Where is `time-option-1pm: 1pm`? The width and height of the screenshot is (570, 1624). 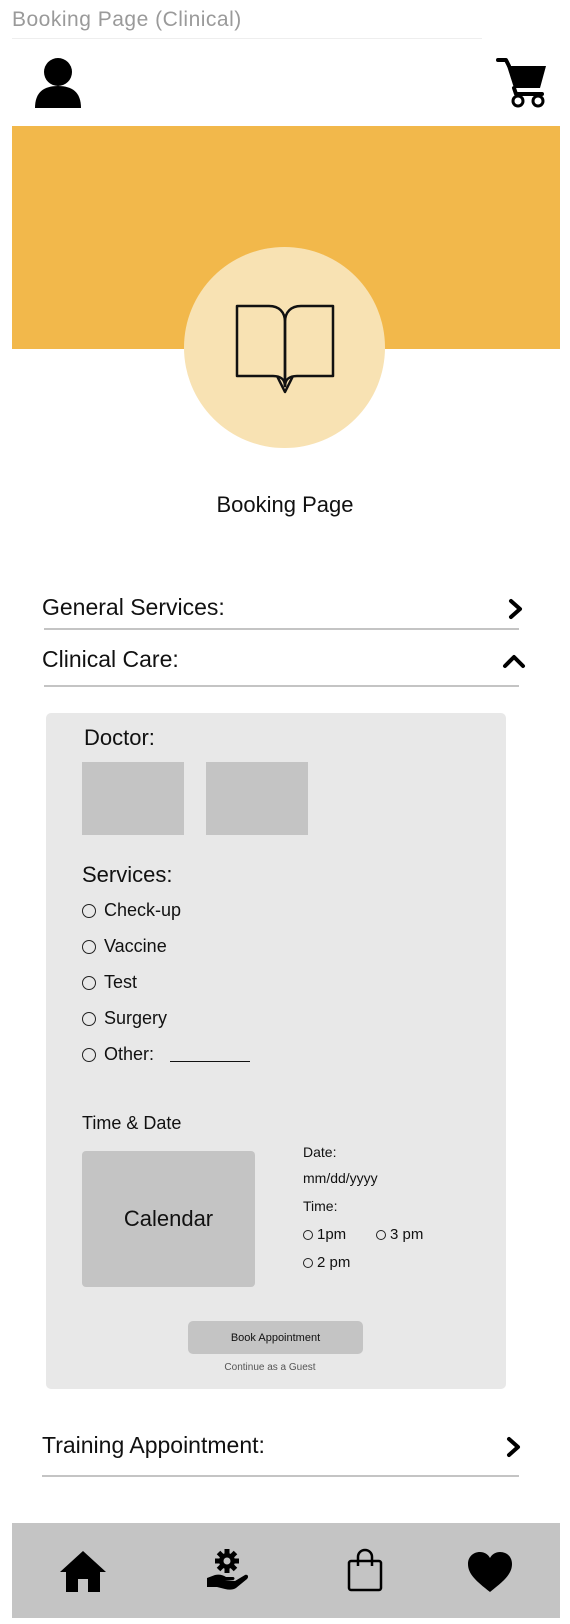 time-option-1pm: 1pm is located at coordinates (324, 1234).